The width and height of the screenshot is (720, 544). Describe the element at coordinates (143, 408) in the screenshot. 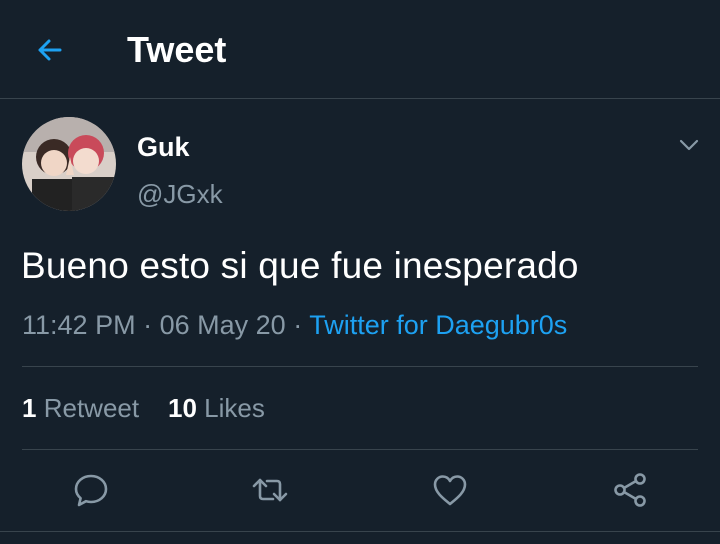

I see `tweet-stats: 1 Retweet 10 Likes` at that location.